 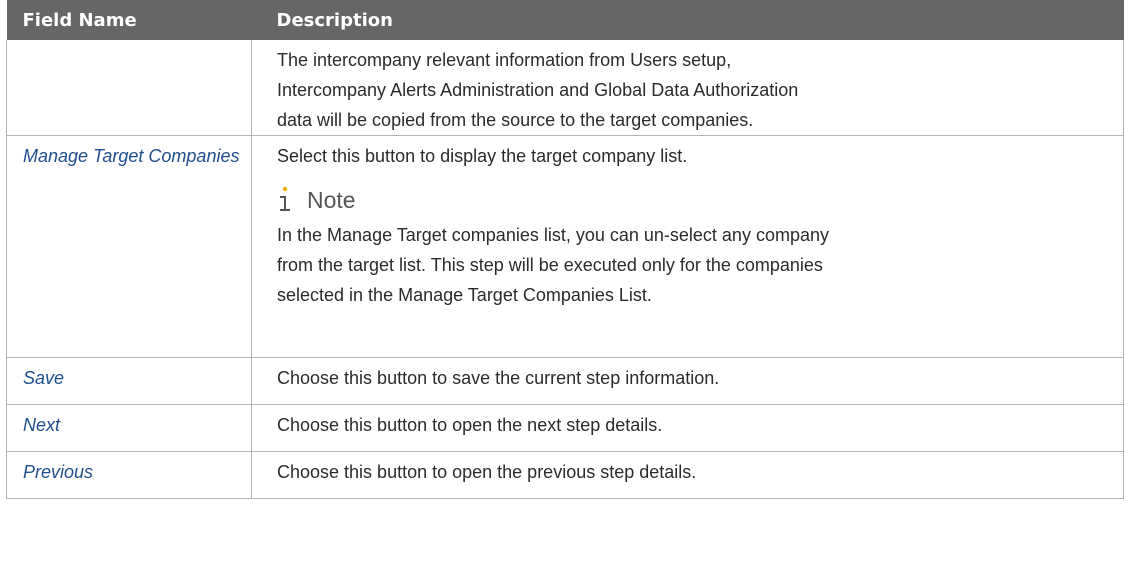 I want to click on field-cell: Manage Target Companies, so click(x=129, y=246).